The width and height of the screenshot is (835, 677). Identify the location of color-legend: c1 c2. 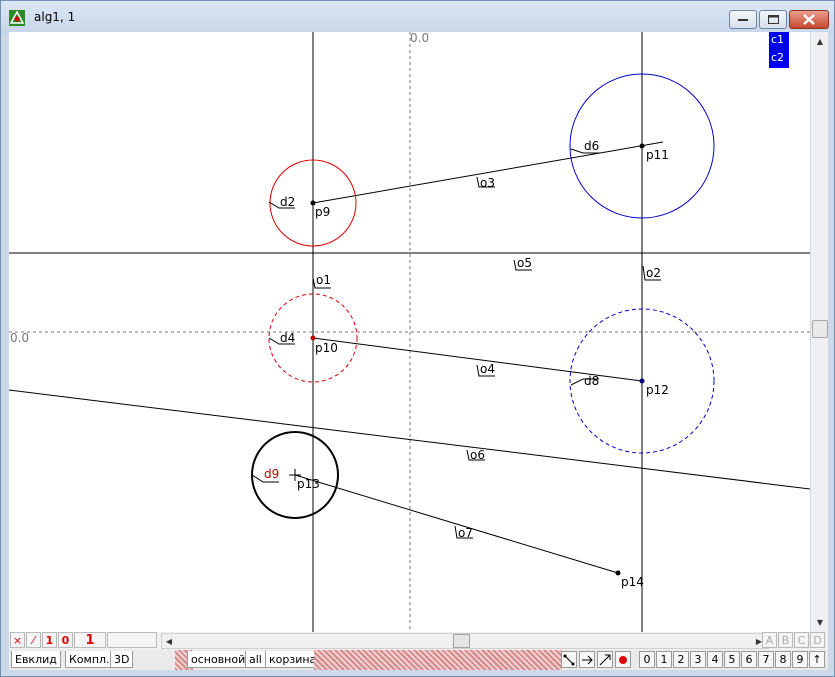
(779, 50).